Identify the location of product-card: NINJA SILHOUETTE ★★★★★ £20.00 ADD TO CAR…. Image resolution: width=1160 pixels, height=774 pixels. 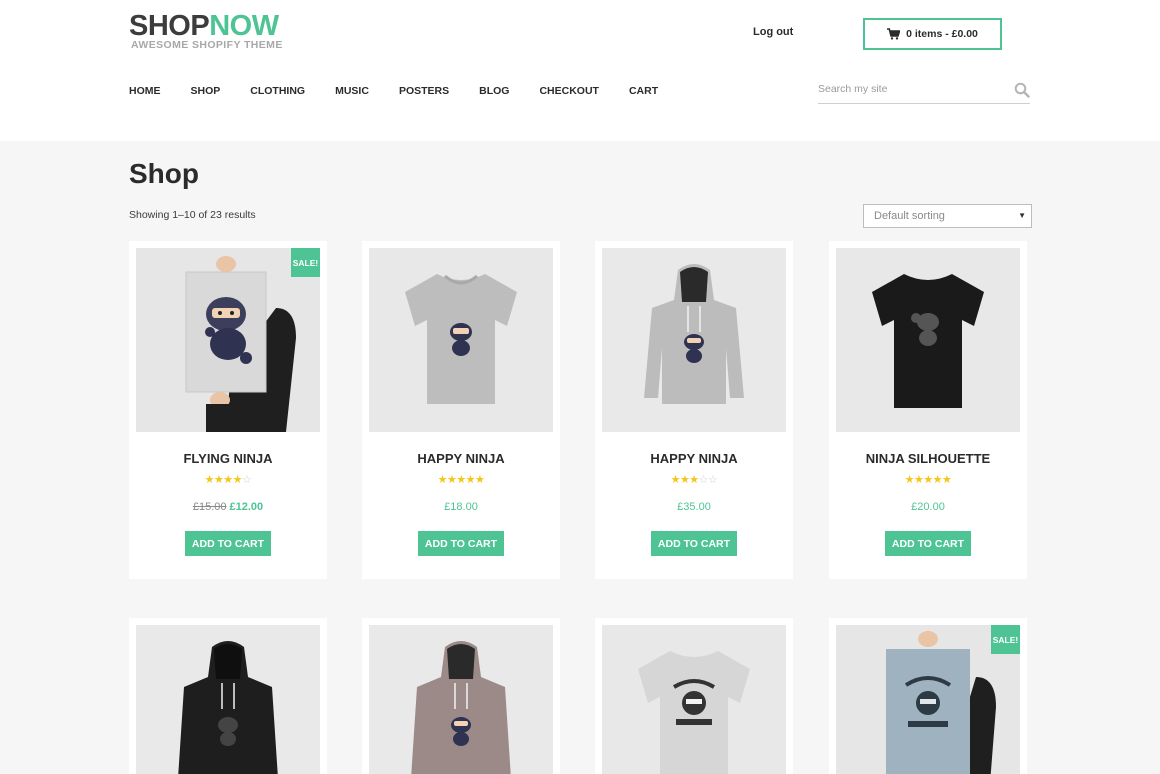
(928, 410).